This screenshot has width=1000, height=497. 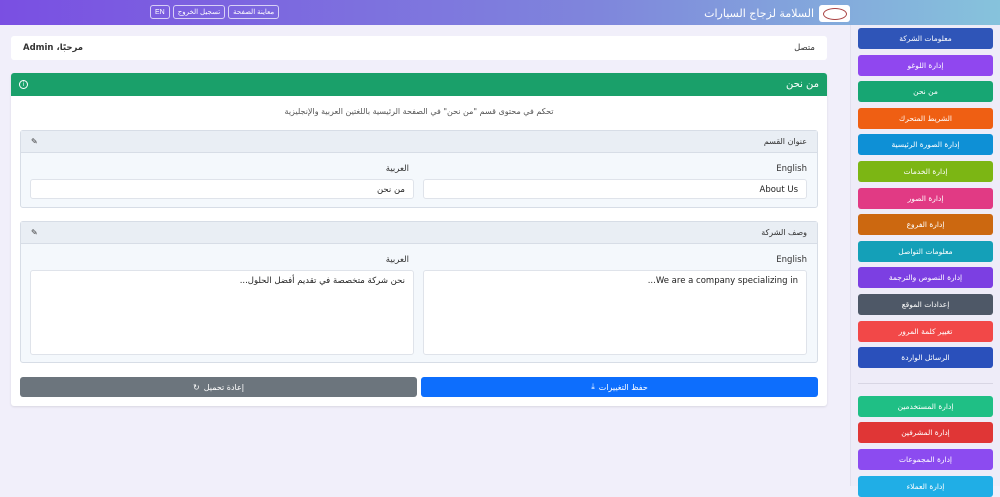 What do you see at coordinates (419, 48) in the screenshot?
I see `welcome-bar: متصل مرحبًا، Admin` at bounding box center [419, 48].